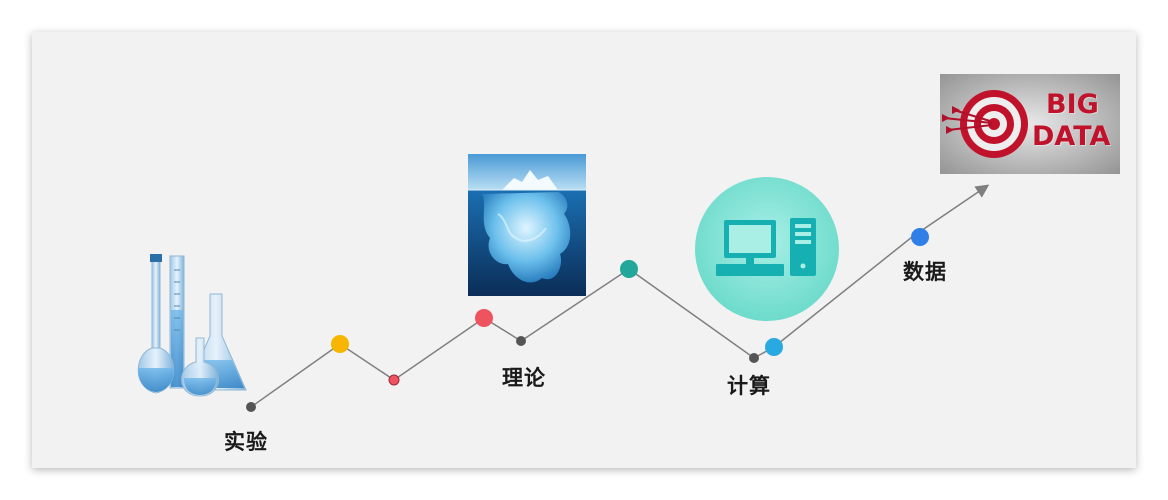 This screenshot has height=500, width=1168. I want to click on bigdata-text-big: BIG, so click(1072, 104).